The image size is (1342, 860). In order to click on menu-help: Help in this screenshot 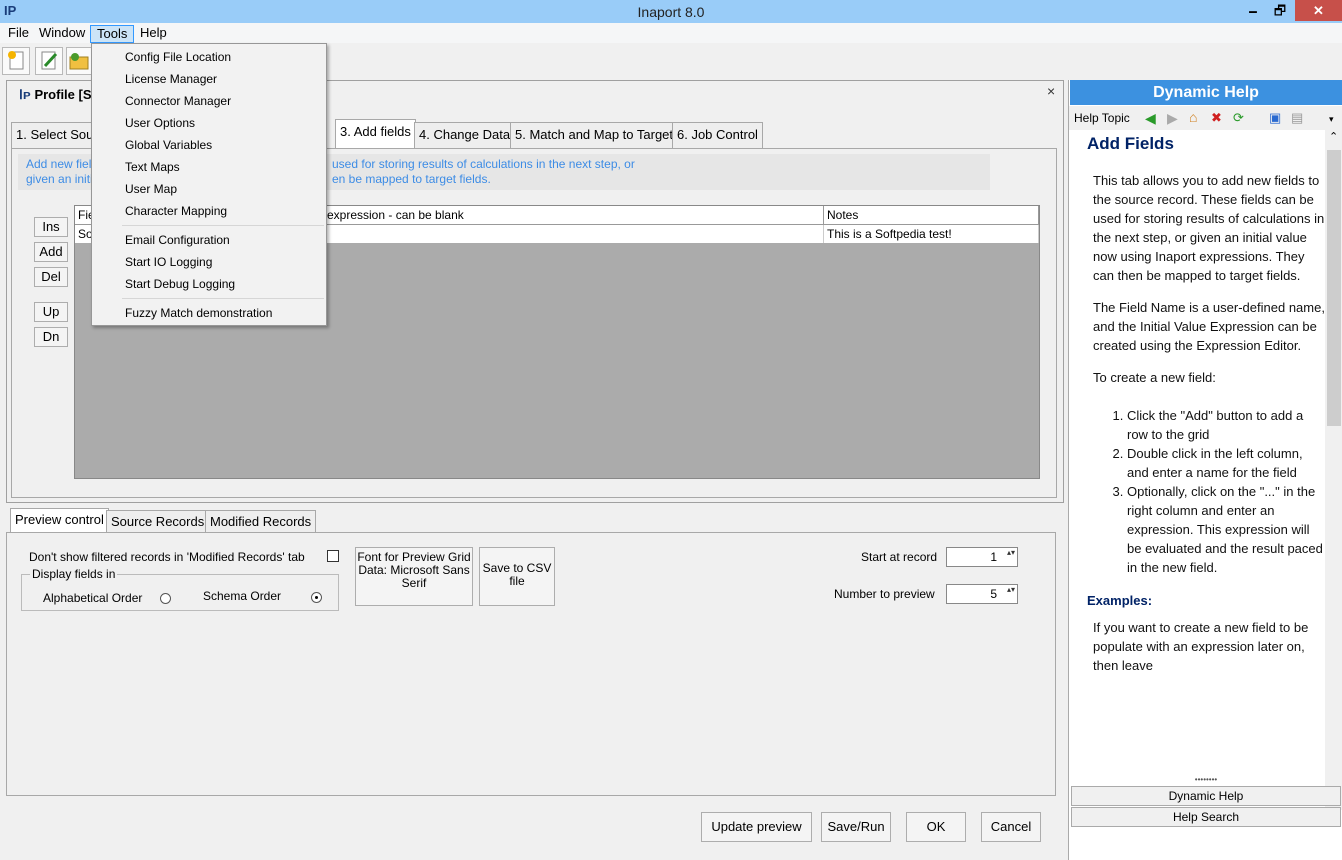, I will do `click(153, 34)`.